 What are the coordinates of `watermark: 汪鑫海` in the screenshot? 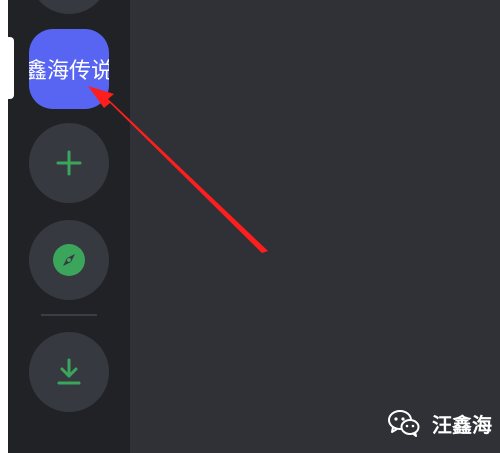 It's located at (440, 423).